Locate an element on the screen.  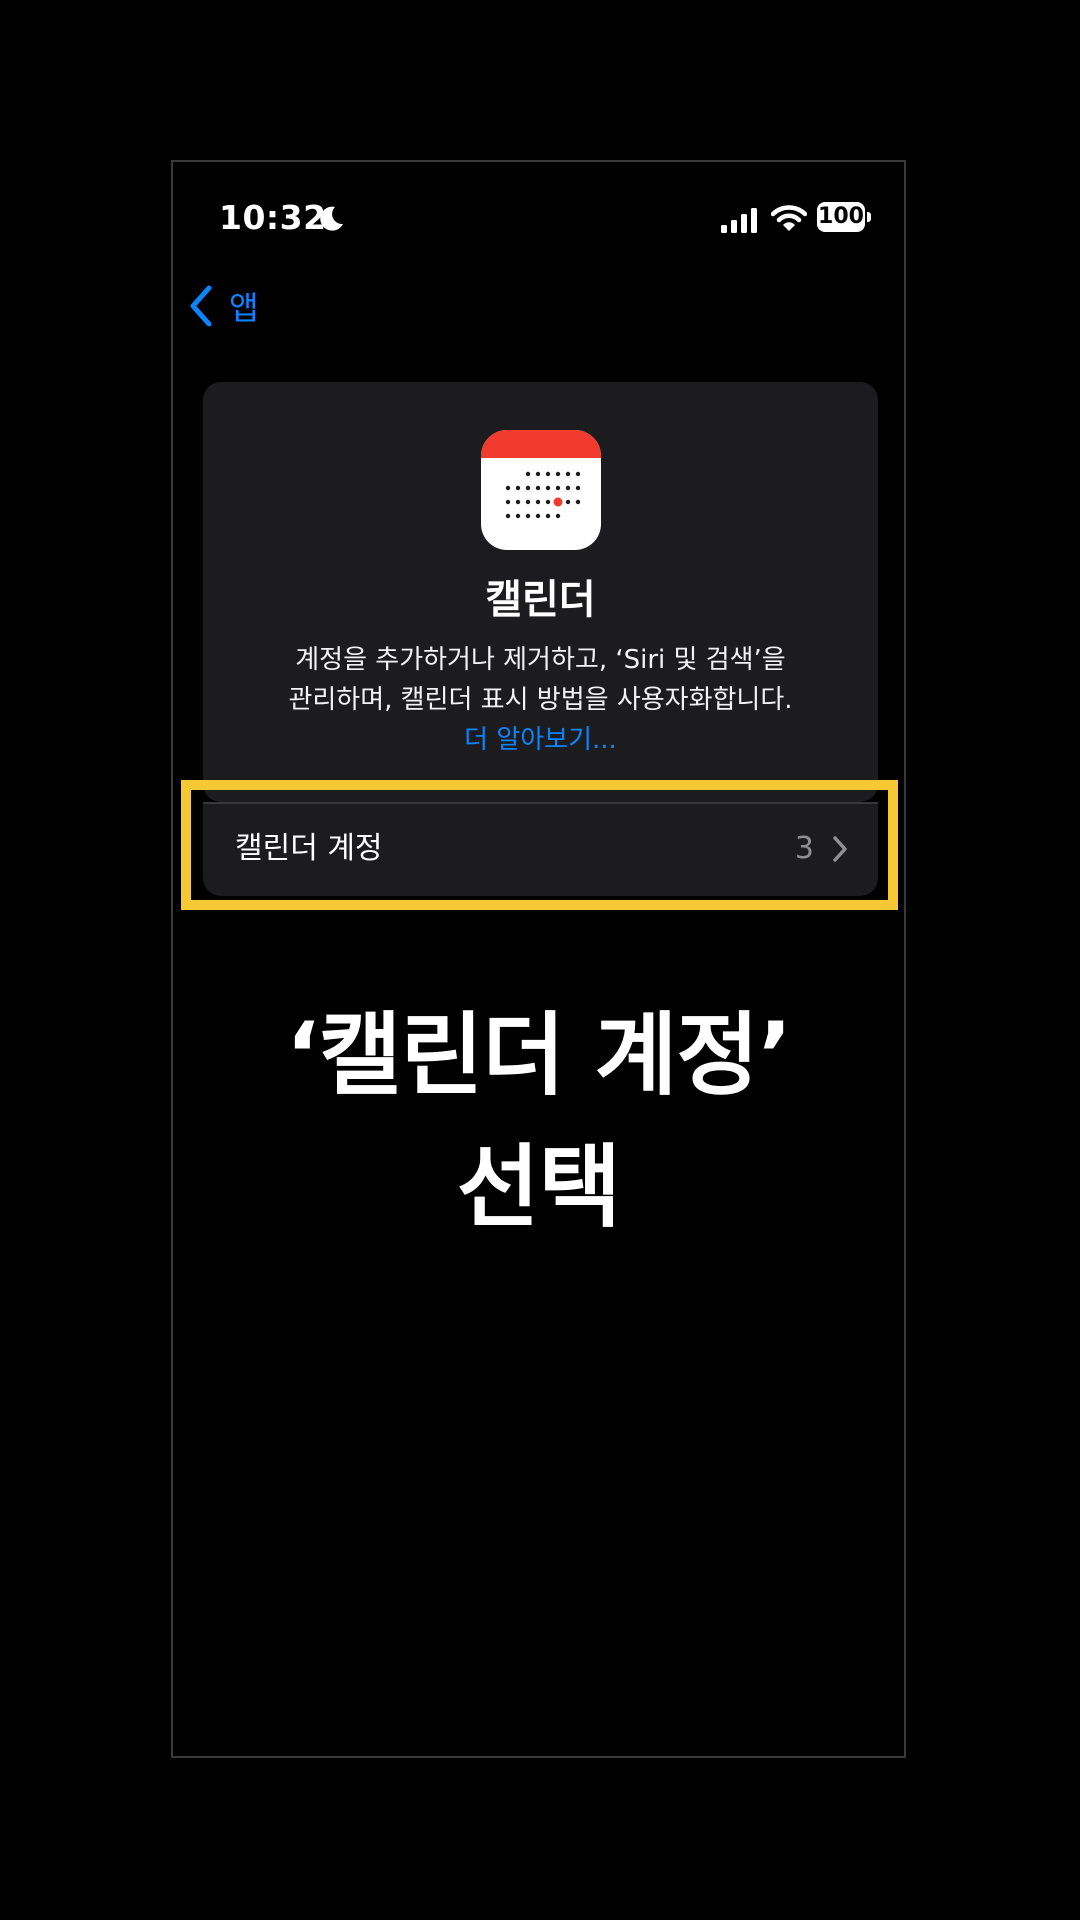
wifi-icon is located at coordinates (789, 218).